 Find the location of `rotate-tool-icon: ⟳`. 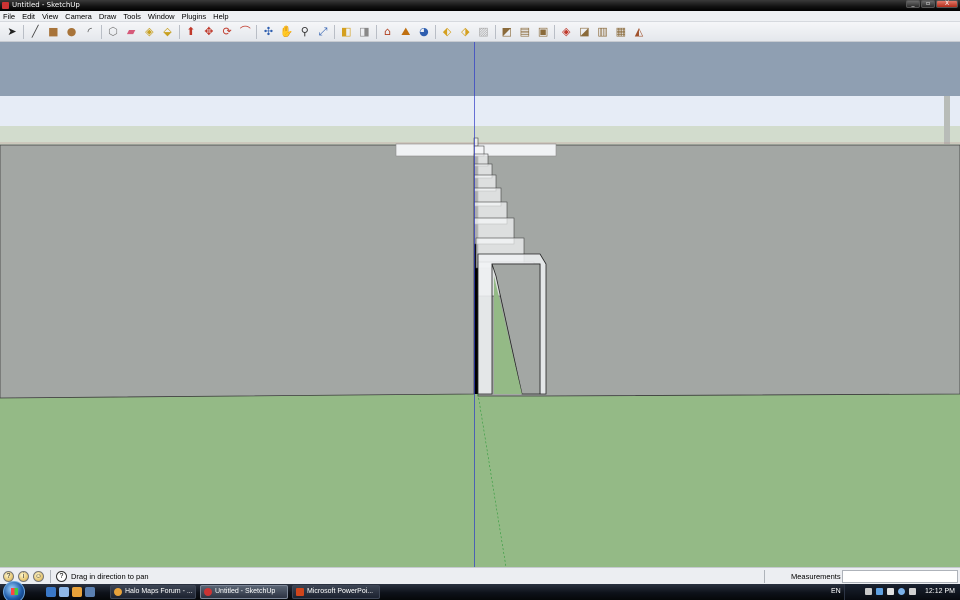

rotate-tool-icon: ⟳ is located at coordinates (227, 32).